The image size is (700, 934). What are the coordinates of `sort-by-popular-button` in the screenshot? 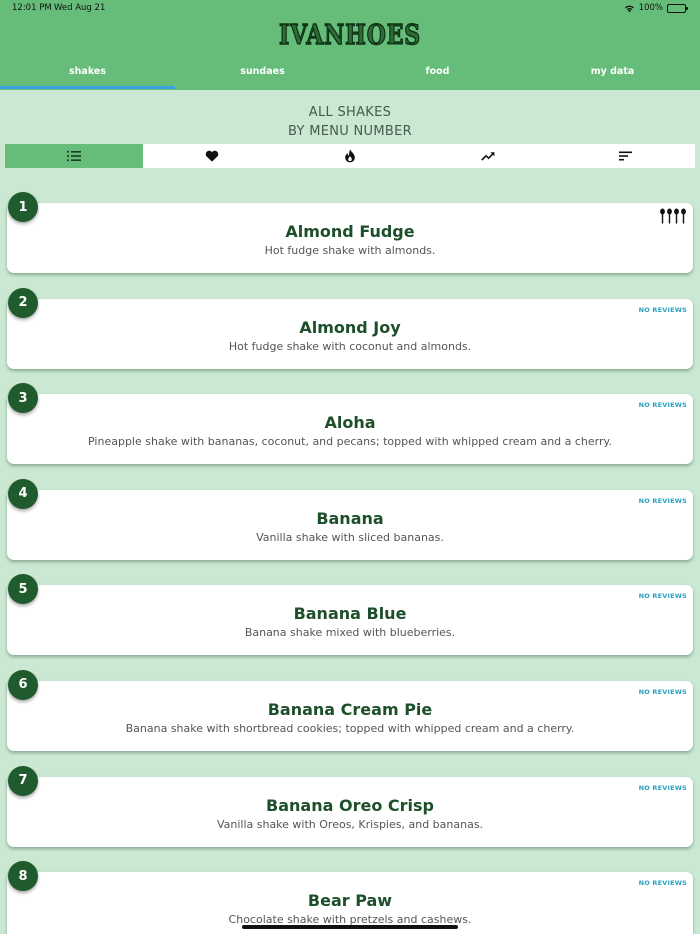 It's located at (350, 156).